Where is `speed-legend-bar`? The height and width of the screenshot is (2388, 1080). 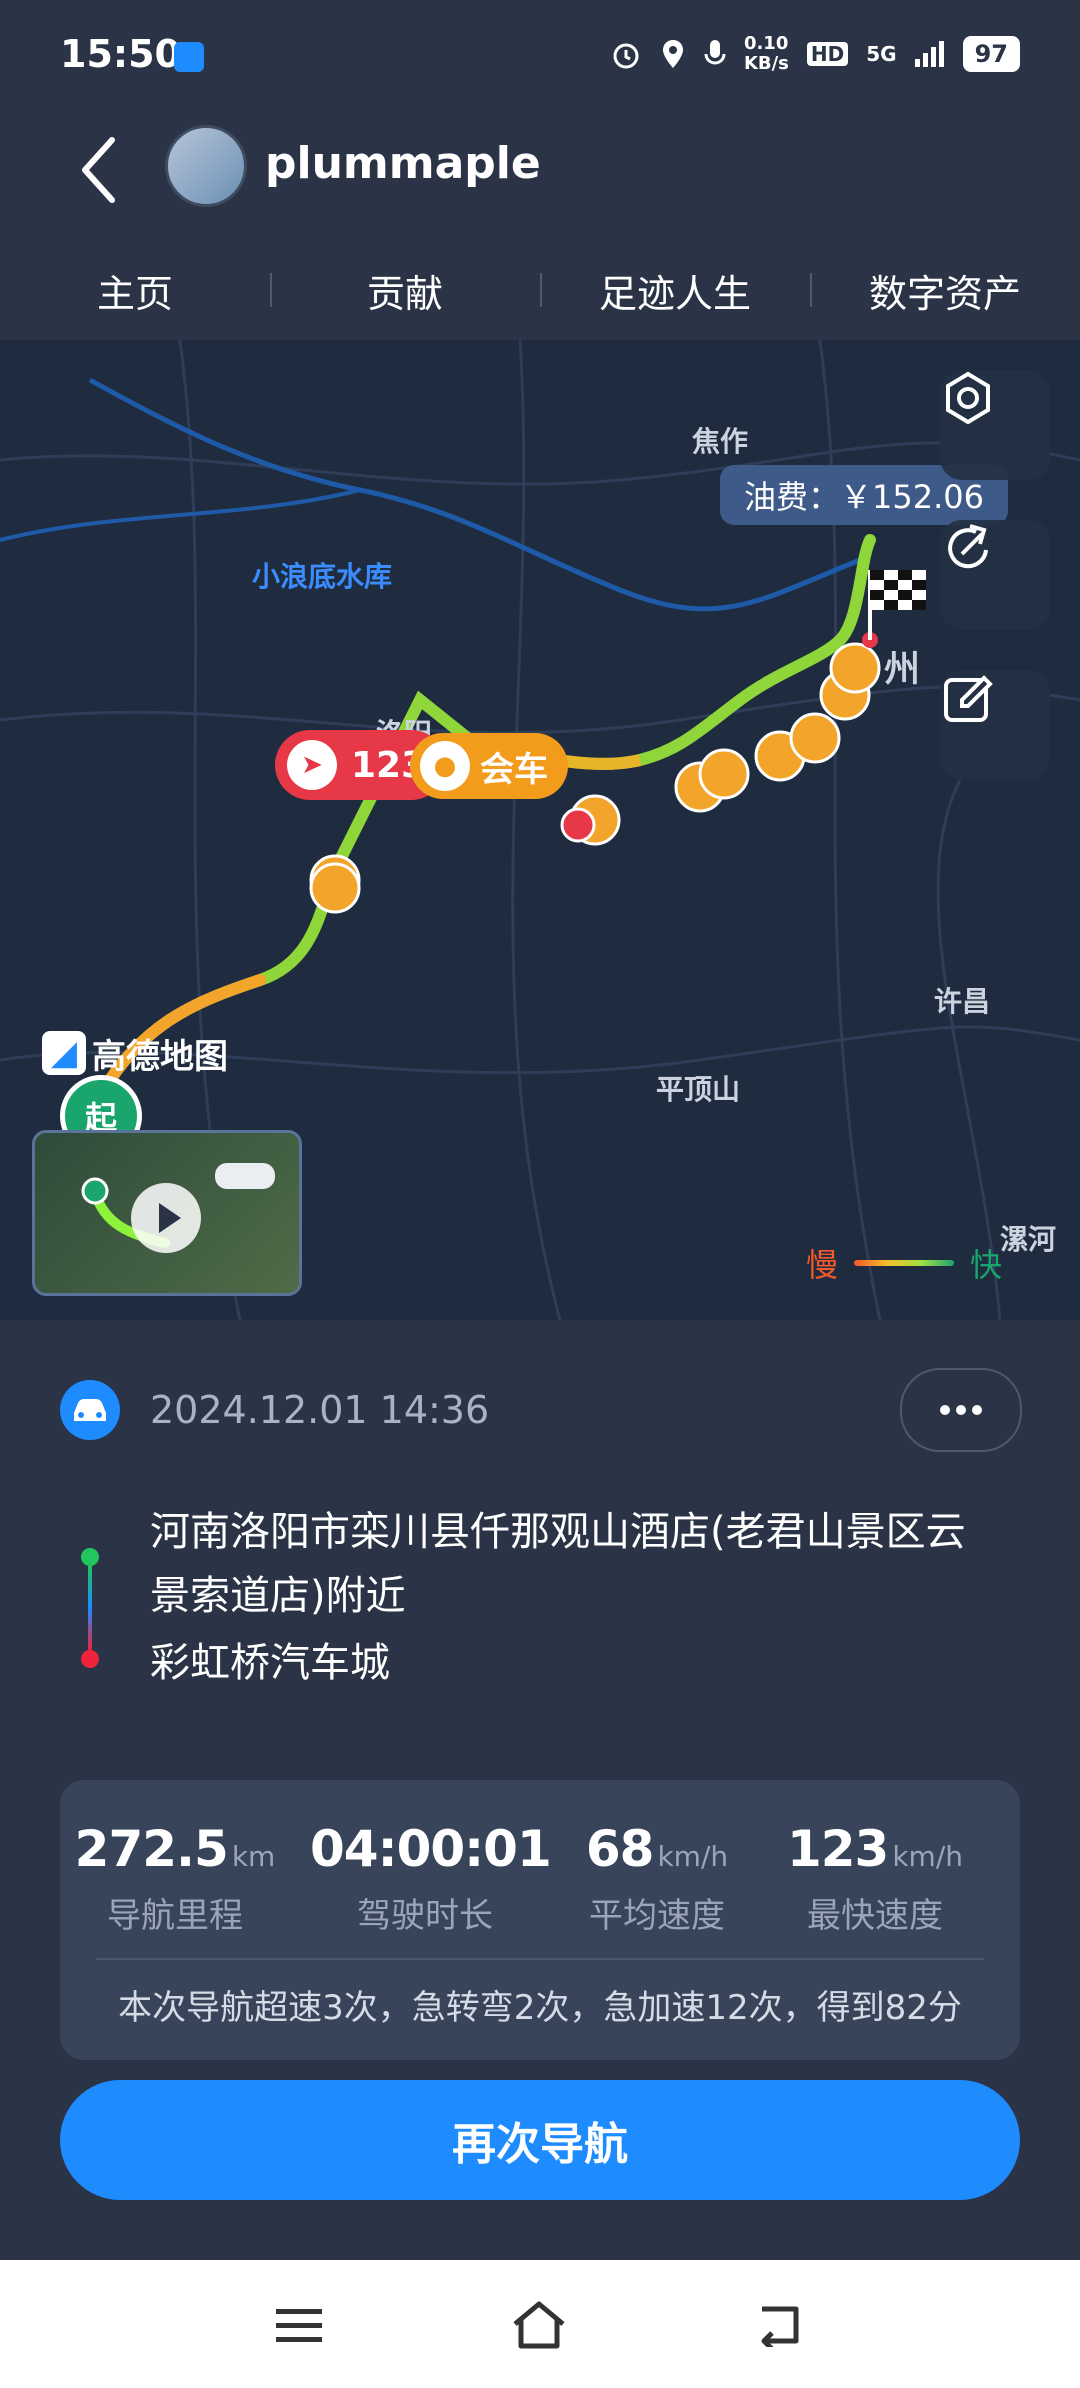
speed-legend-bar is located at coordinates (904, 1263).